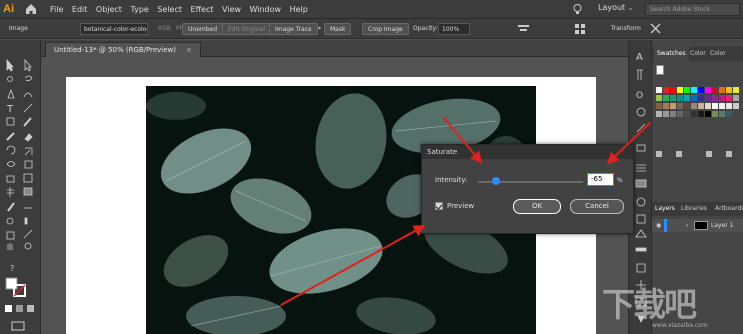 This screenshot has width=743, height=334. What do you see at coordinates (139, 9) in the screenshot?
I see `menu-type: Type` at bounding box center [139, 9].